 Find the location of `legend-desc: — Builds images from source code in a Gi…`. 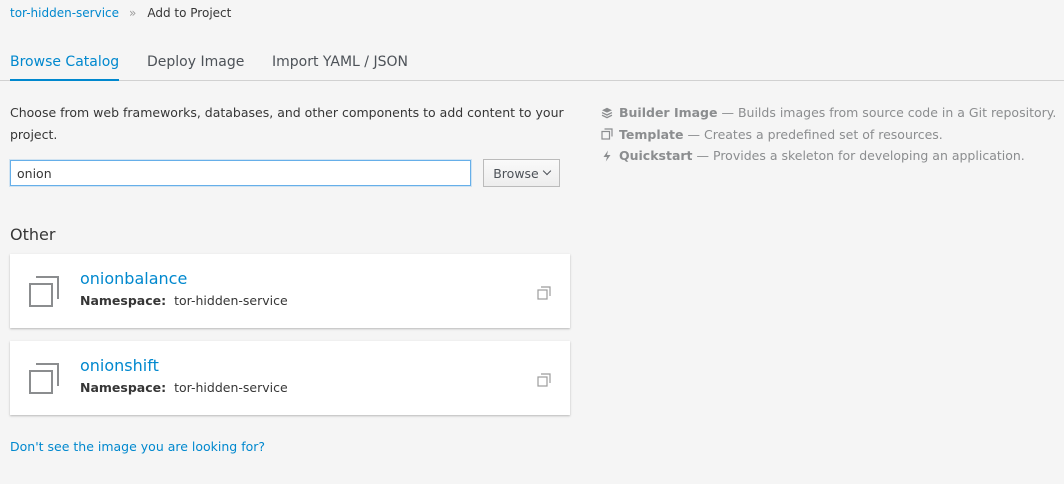

legend-desc: — Builds images from source code in a Gi… is located at coordinates (889, 113).